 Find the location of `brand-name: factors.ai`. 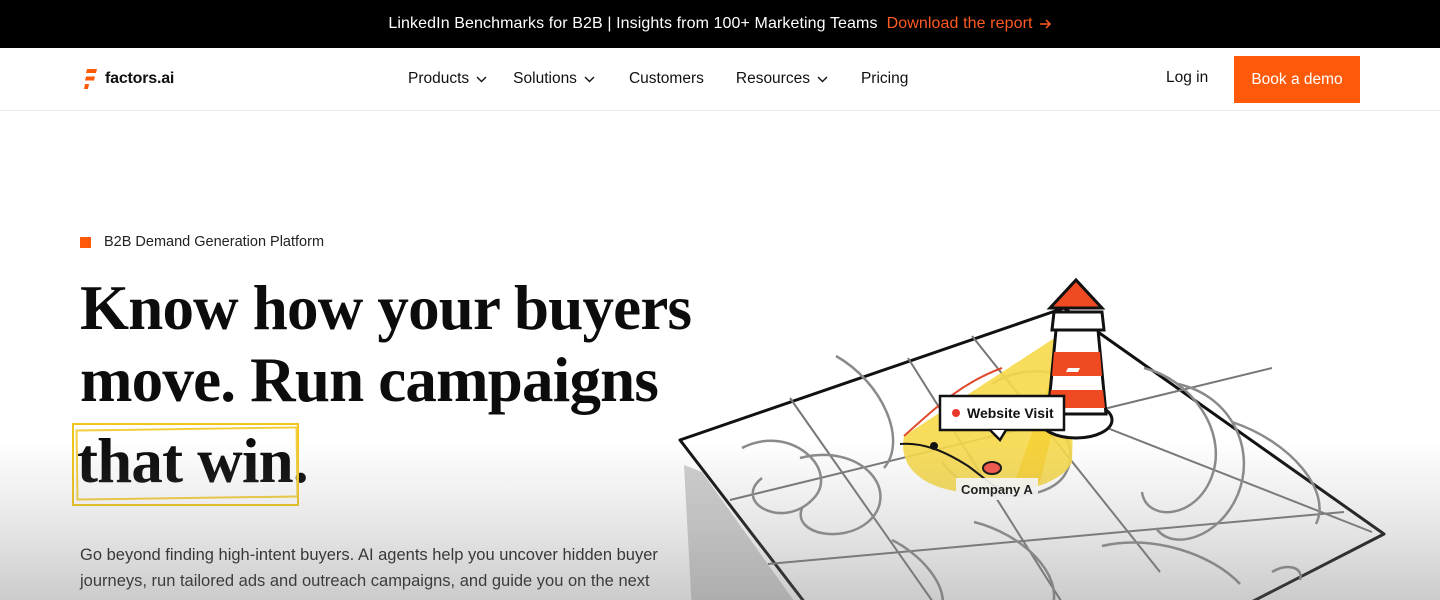

brand-name: factors.ai is located at coordinates (140, 78).